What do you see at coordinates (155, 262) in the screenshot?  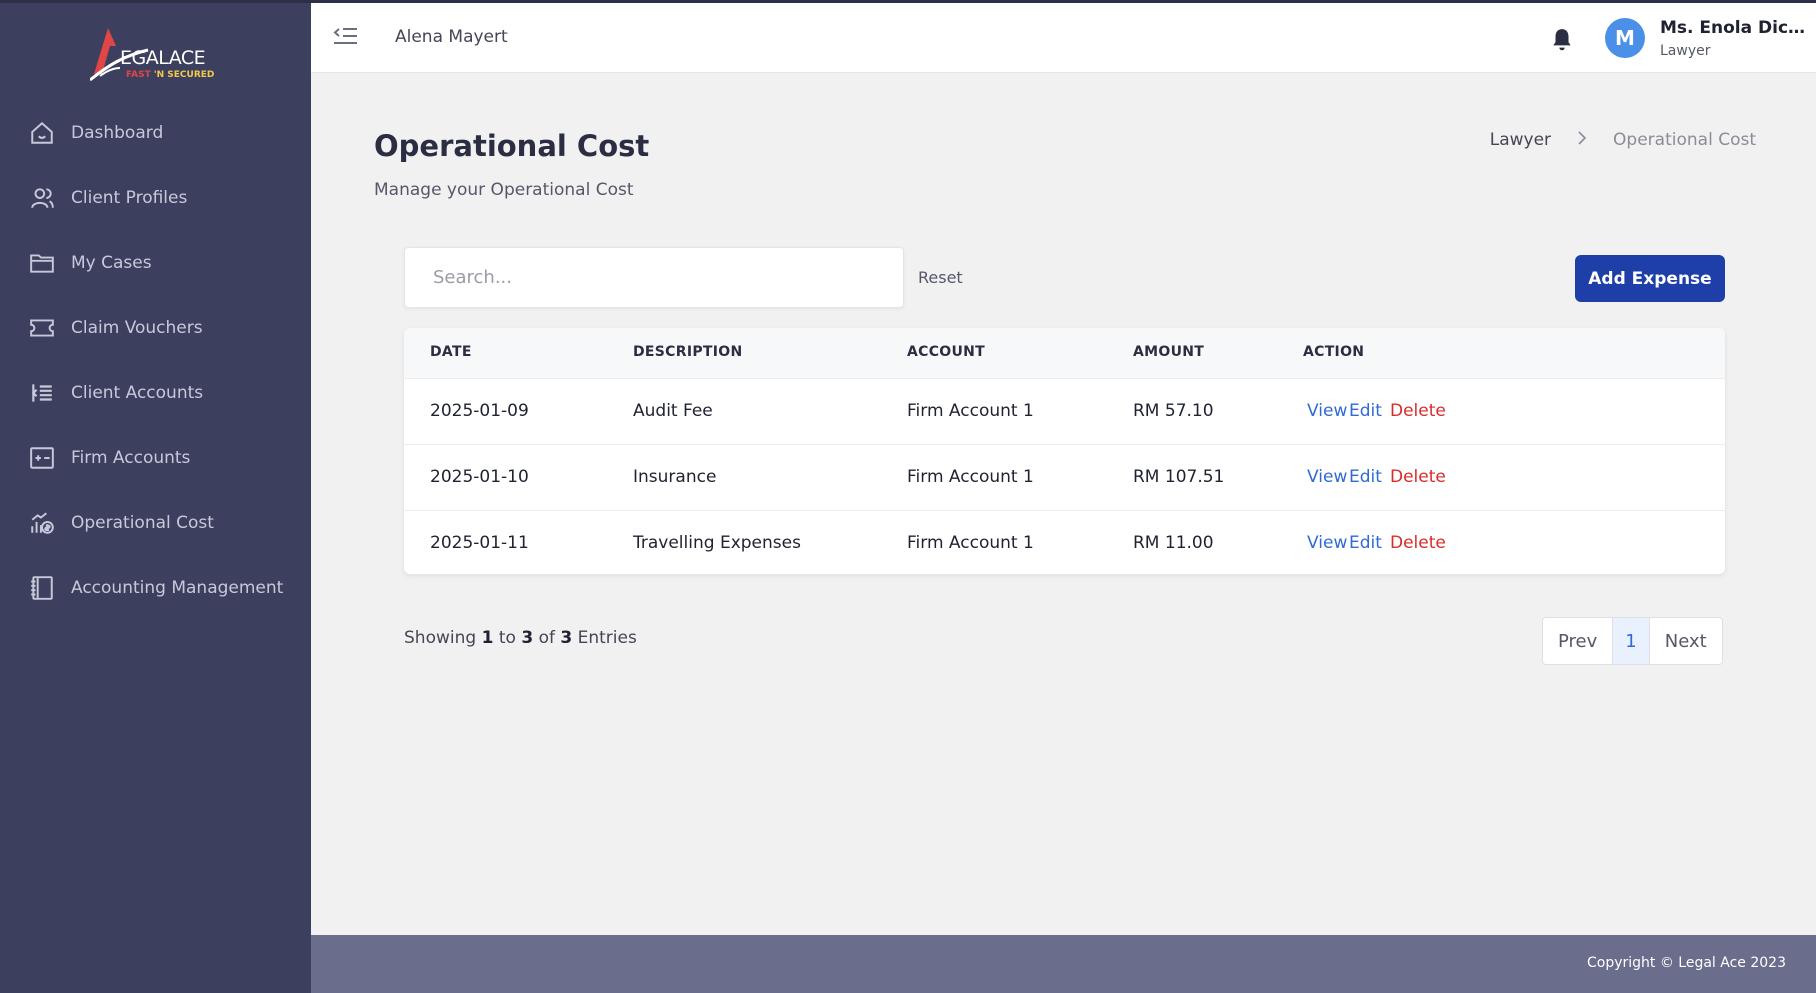 I see `sidebar-item-my-cases: My Cases` at bounding box center [155, 262].